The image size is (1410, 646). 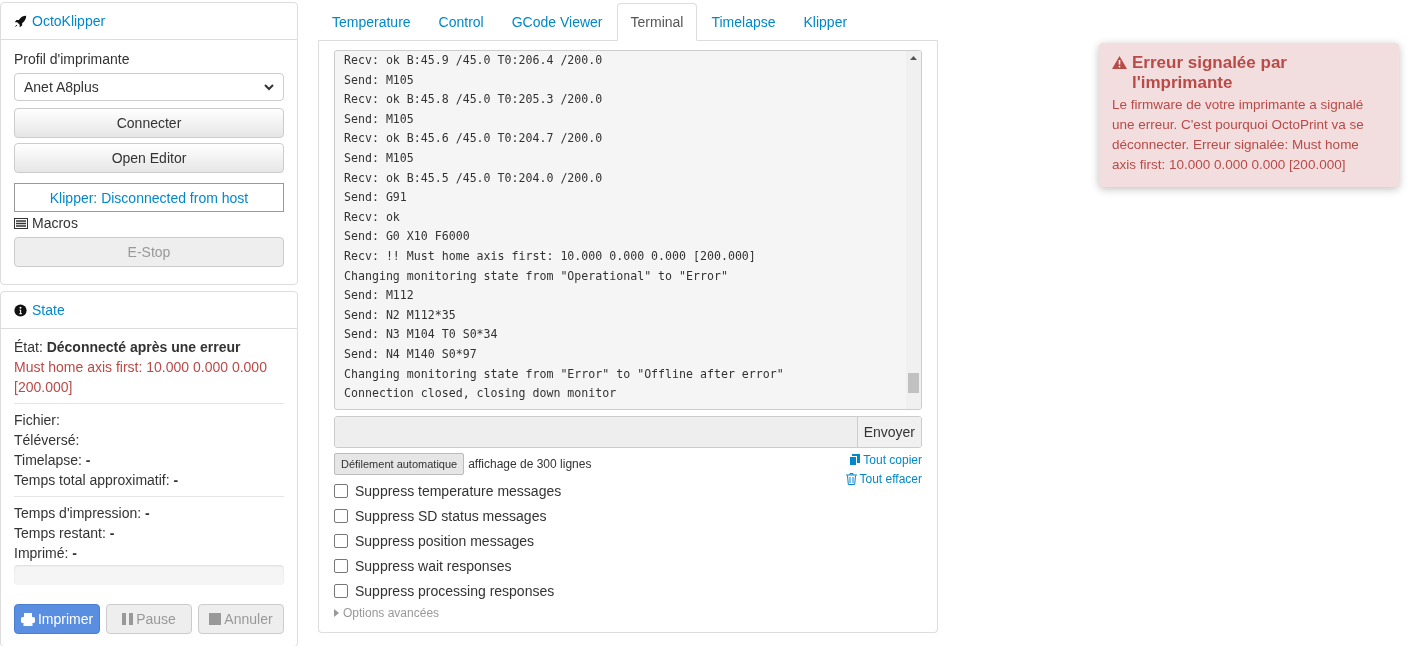 What do you see at coordinates (913, 230) in the screenshot?
I see `scrollbar` at bounding box center [913, 230].